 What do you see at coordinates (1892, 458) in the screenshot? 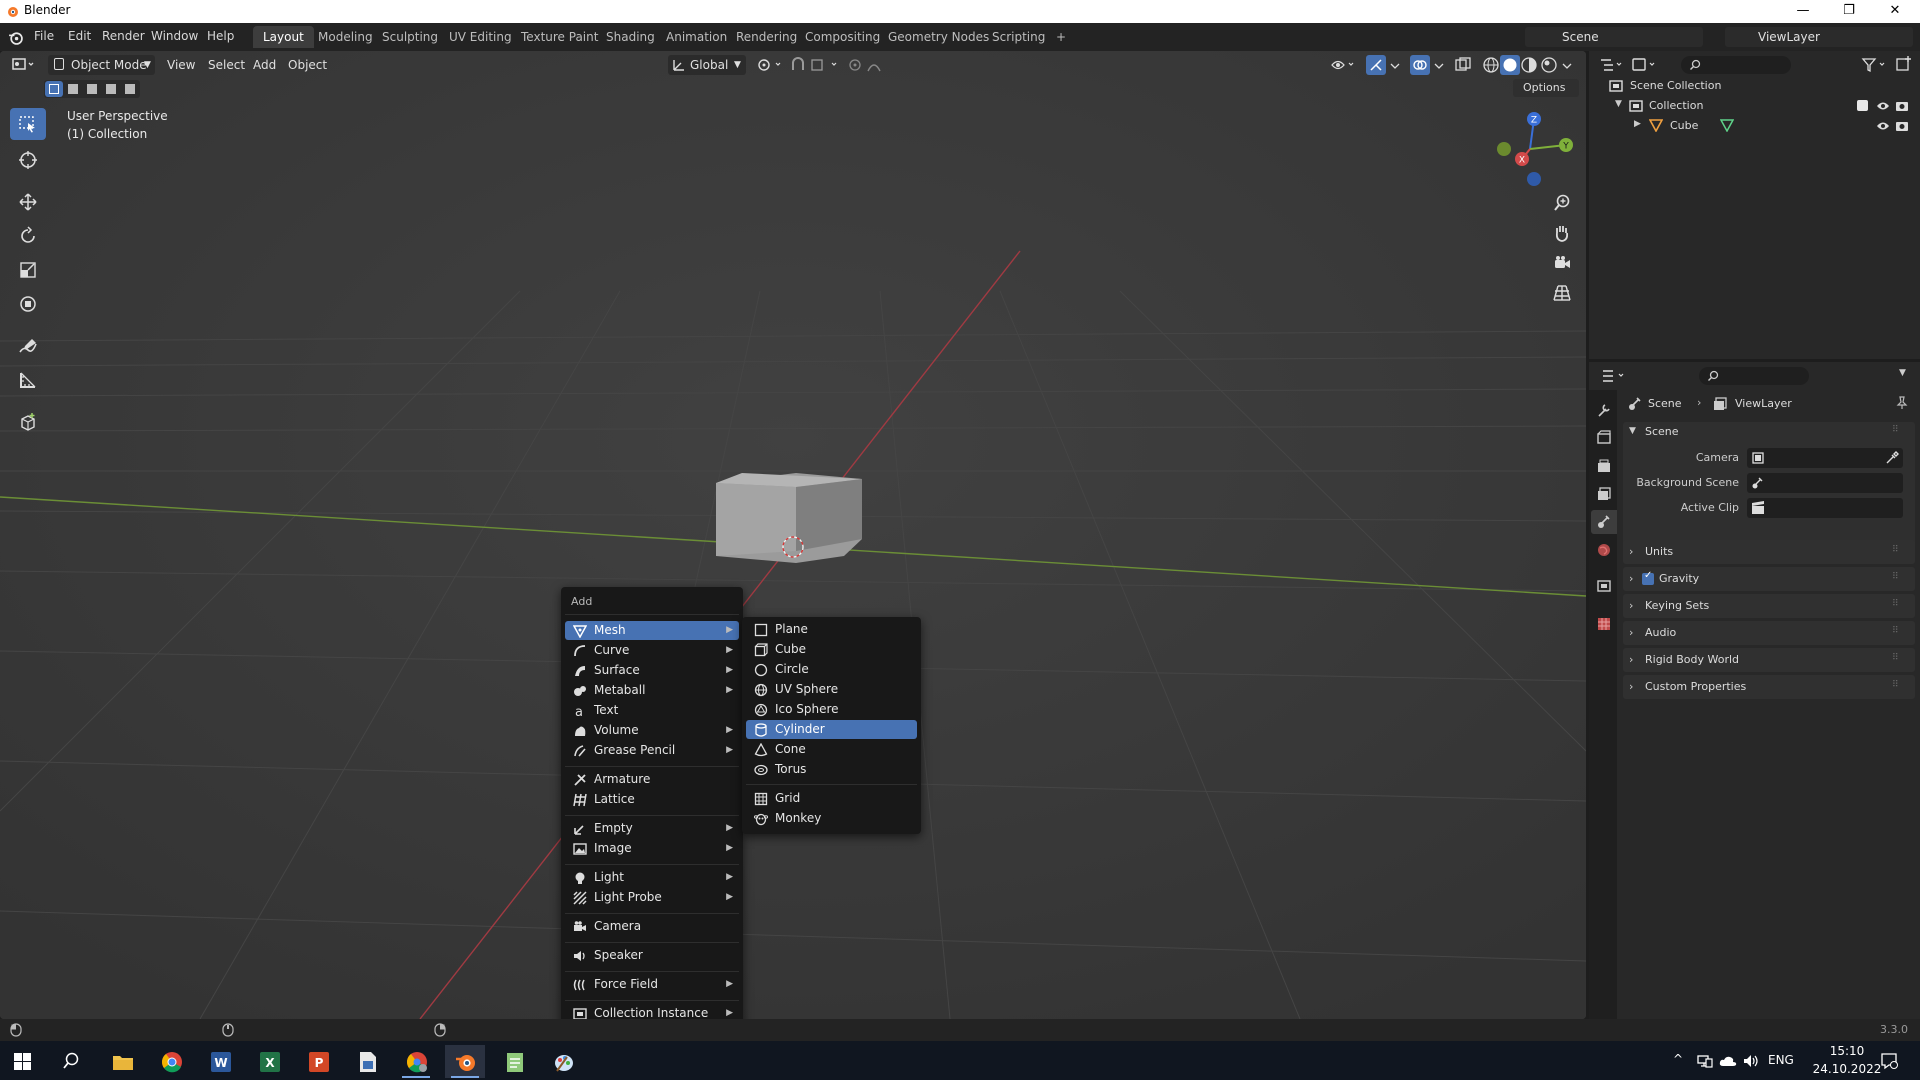
I see `eyedropper-icon` at bounding box center [1892, 458].